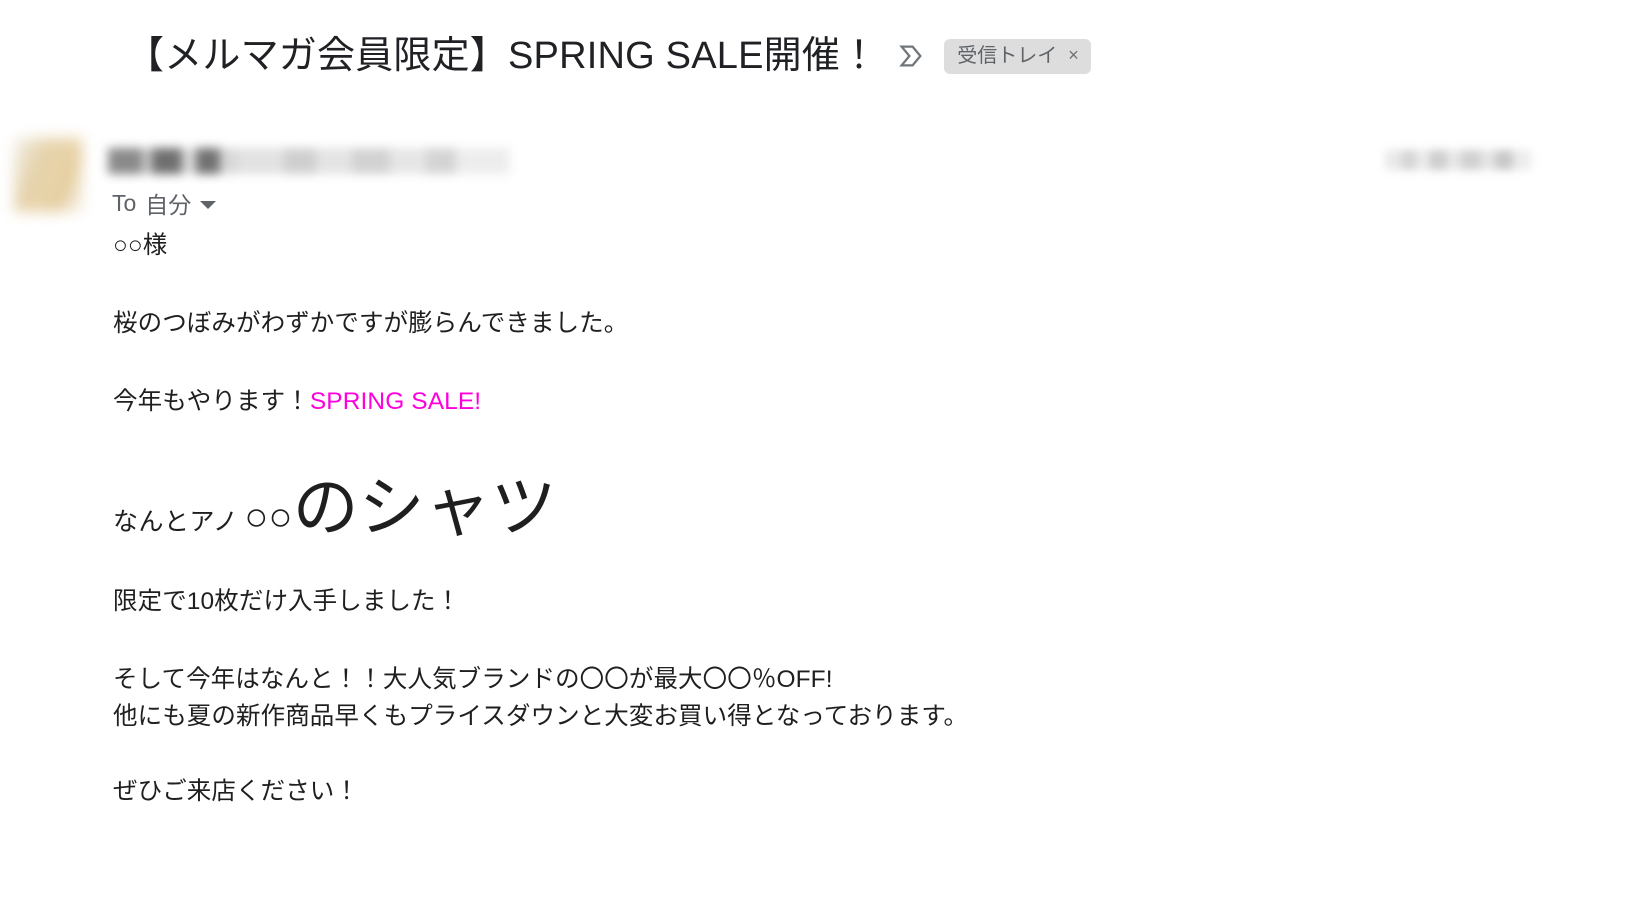 Image resolution: width=1640 pixels, height=908 pixels. I want to click on subject-header: 【メルマガ会員限定】SPRING SALE開催！ 受信トレイ ×, so click(608, 56).